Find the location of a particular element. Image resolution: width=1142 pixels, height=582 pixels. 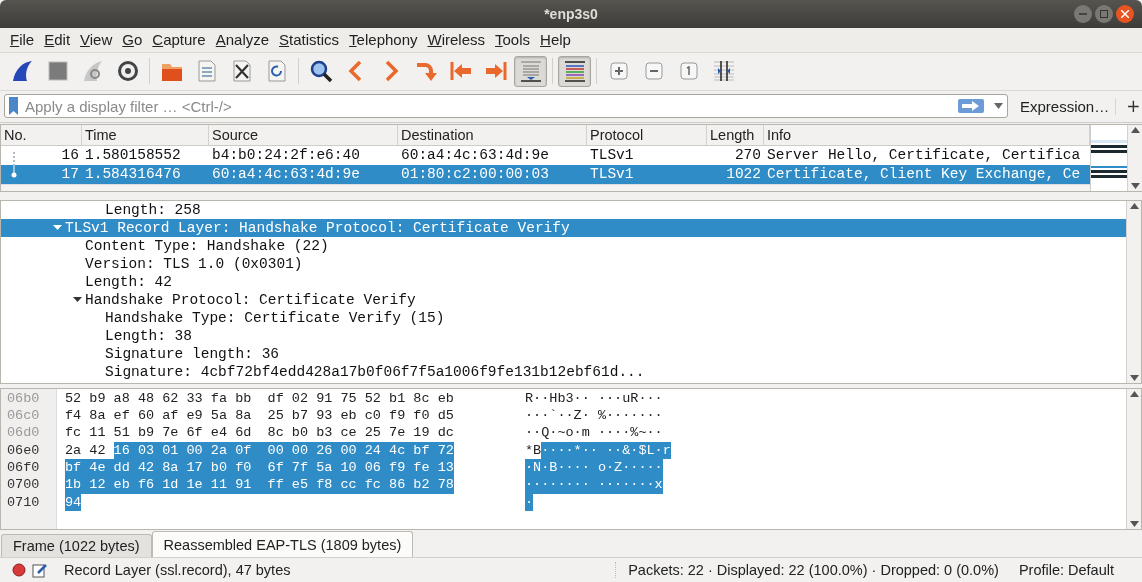

tree-row: Content Type: Handshake (22) is located at coordinates (563, 245).